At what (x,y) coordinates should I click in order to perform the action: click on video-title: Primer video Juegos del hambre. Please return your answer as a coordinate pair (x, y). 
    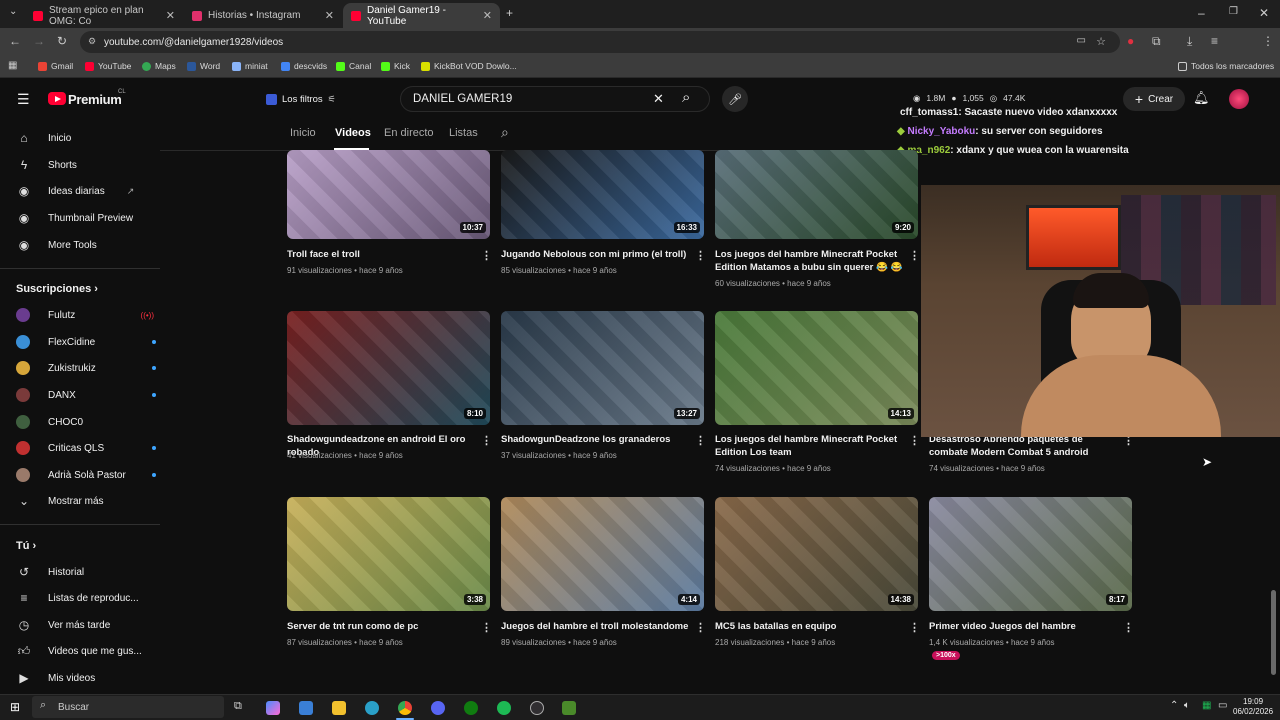
    Looking at the image, I should click on (1023, 626).